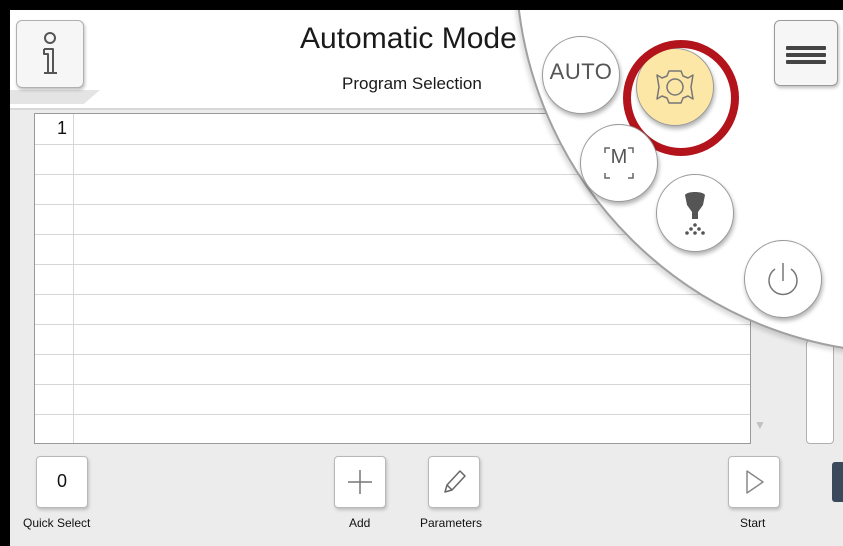  Describe the element at coordinates (619, 157) in the screenshot. I see `manual-mode-label: M` at that location.